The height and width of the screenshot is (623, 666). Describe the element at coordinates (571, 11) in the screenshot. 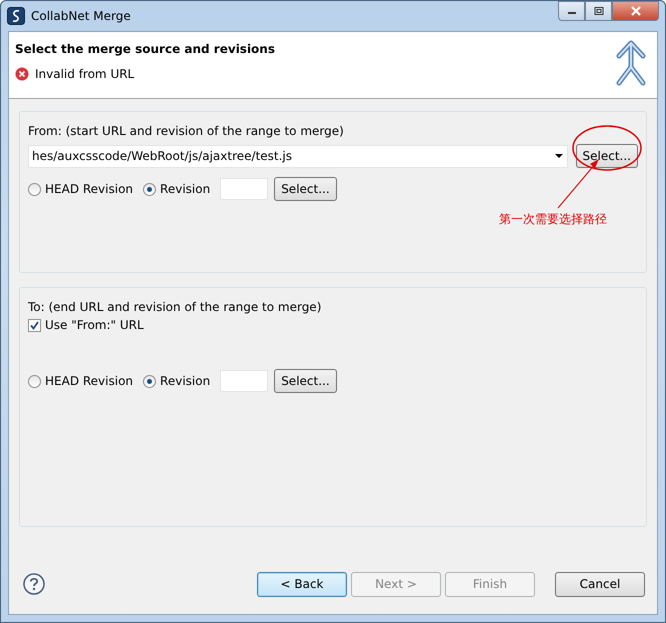

I see `minimize-button` at that location.